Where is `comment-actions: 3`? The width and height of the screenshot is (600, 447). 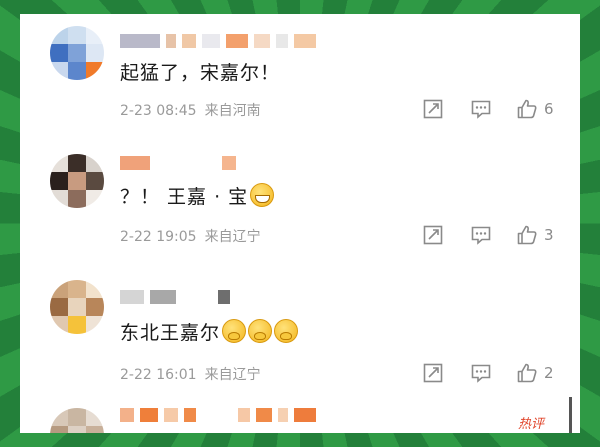 comment-actions: 3 is located at coordinates (495, 235).